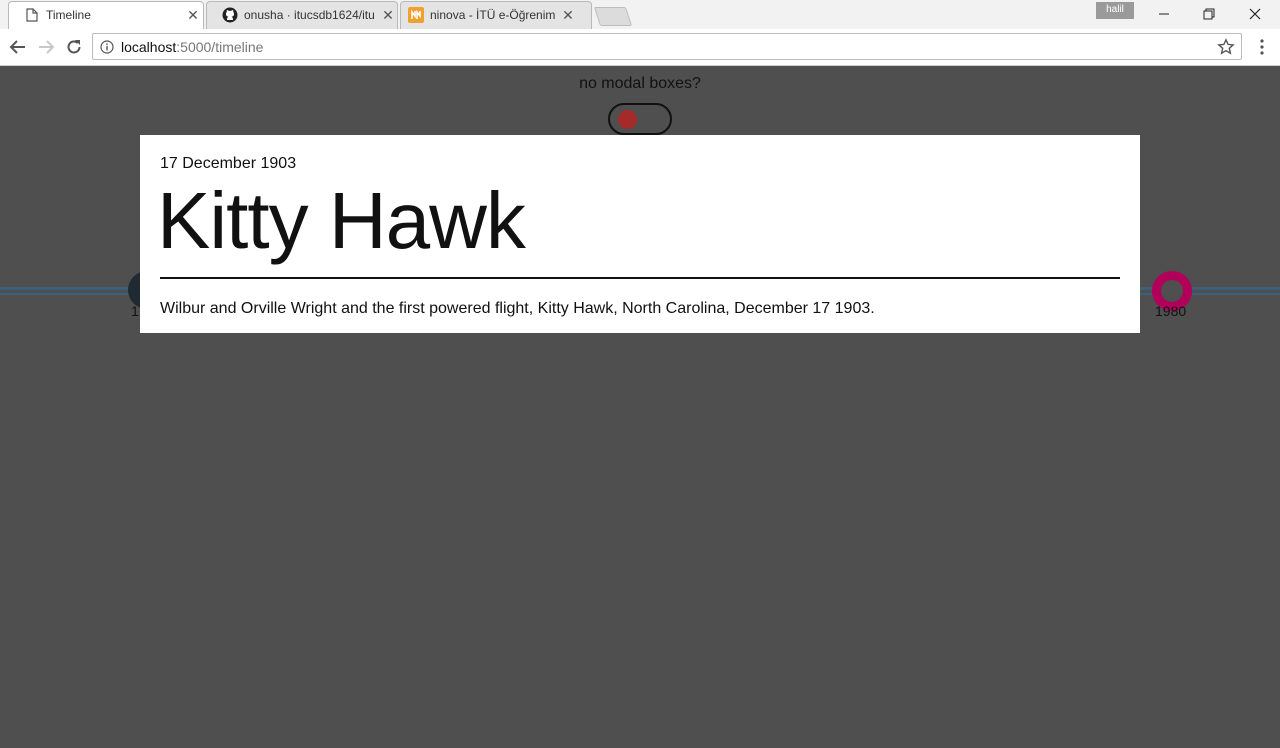 The width and height of the screenshot is (1280, 748). What do you see at coordinates (135, 311) in the screenshot?
I see `timeline-year: 1` at bounding box center [135, 311].